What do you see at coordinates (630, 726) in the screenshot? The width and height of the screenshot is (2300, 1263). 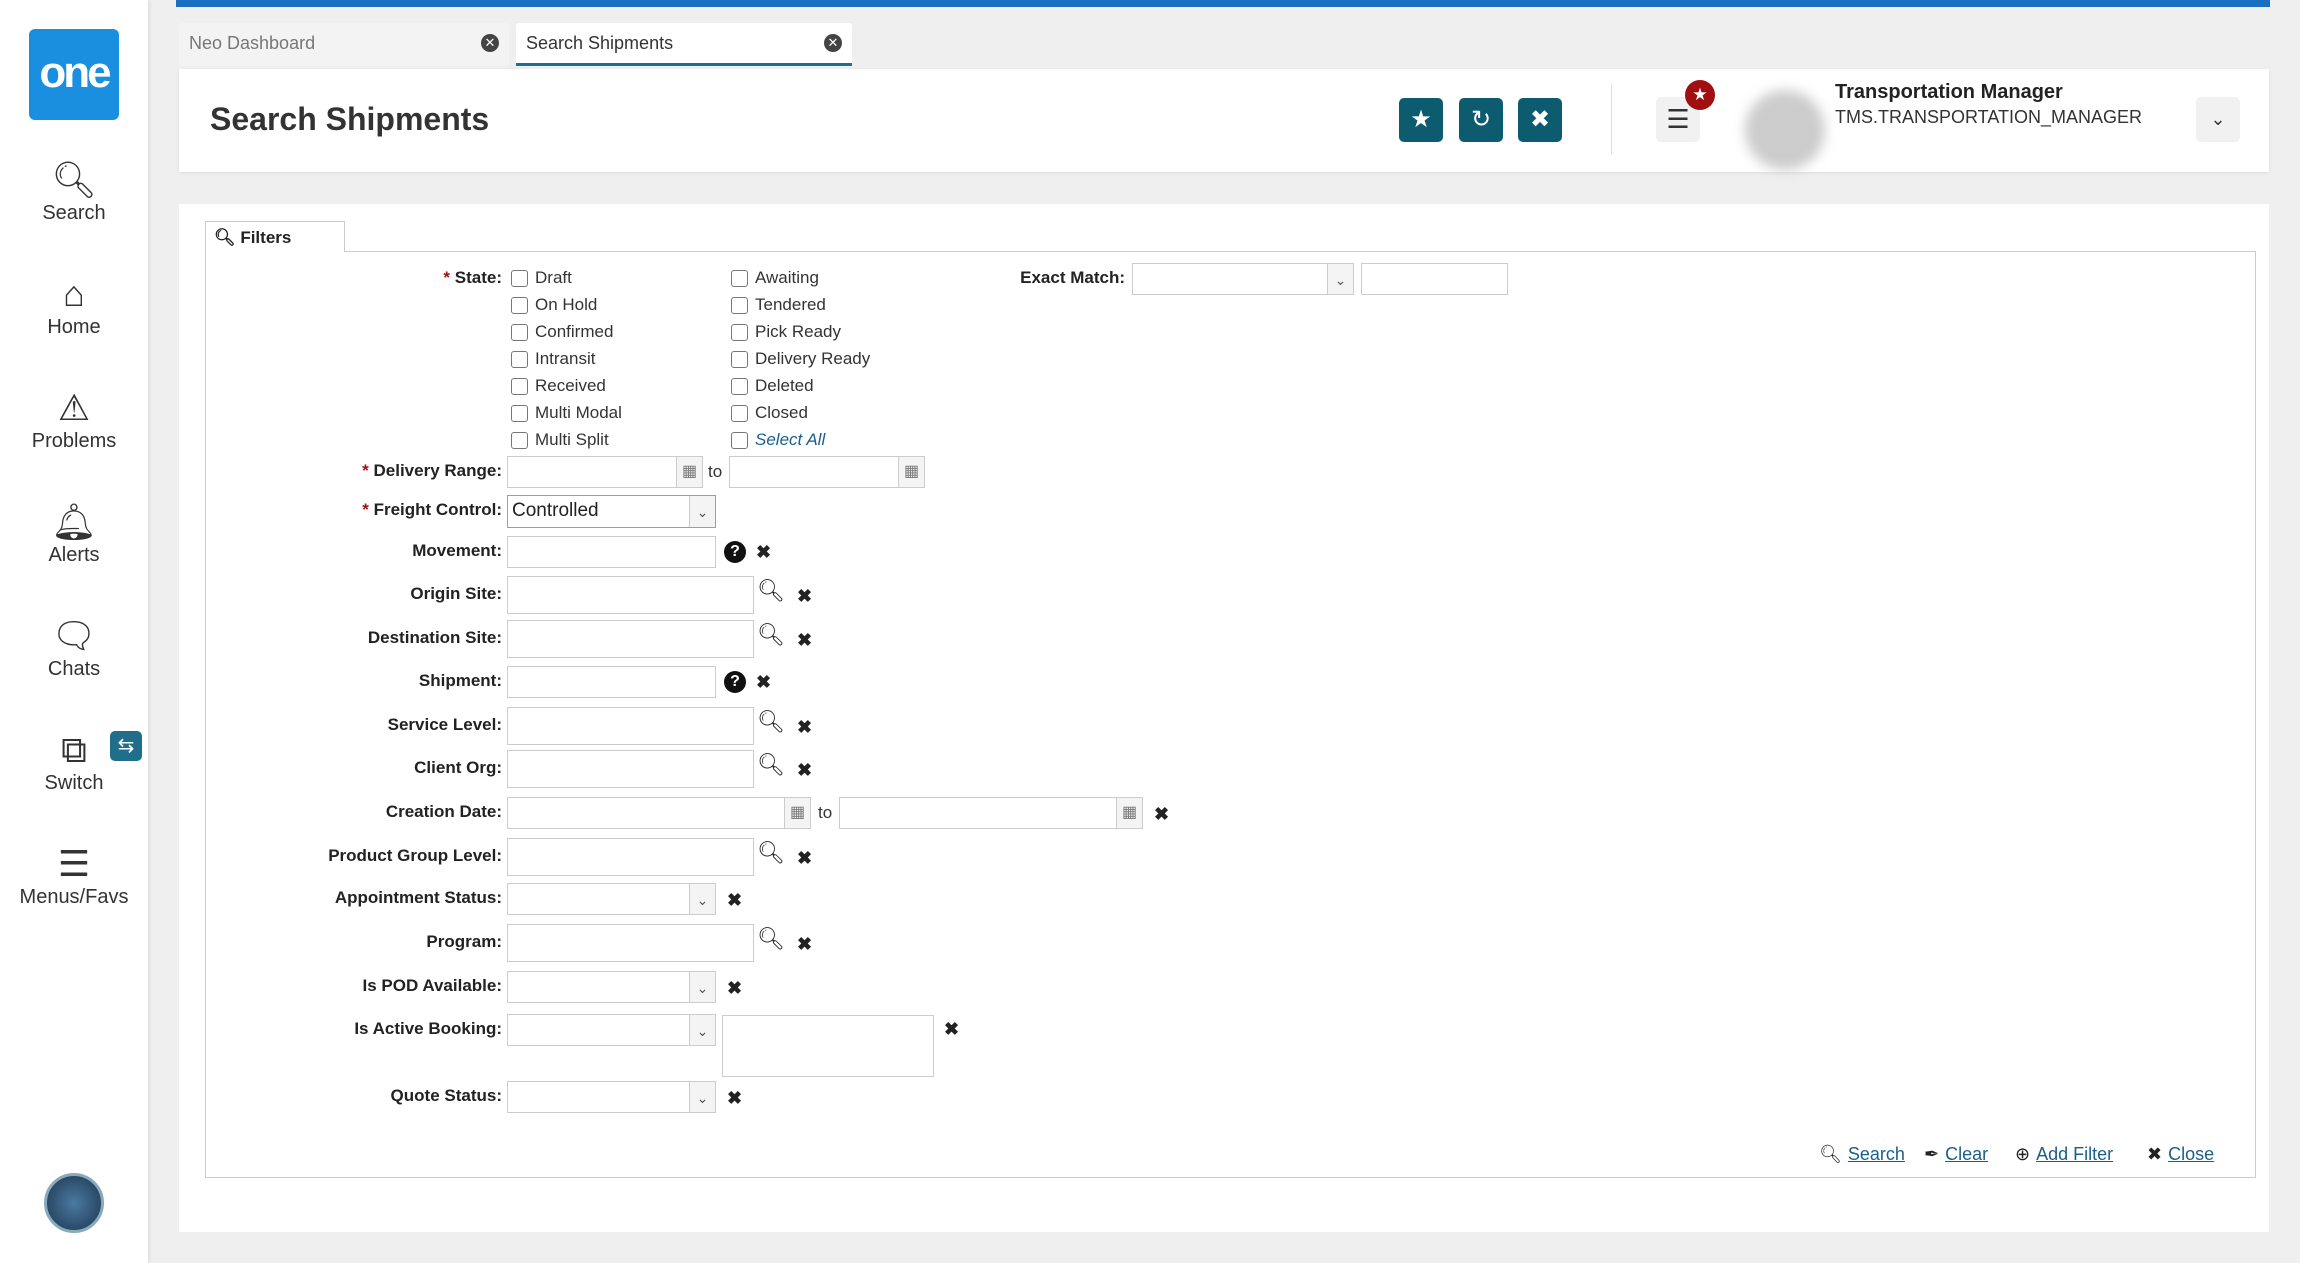 I see `service-level-input` at bounding box center [630, 726].